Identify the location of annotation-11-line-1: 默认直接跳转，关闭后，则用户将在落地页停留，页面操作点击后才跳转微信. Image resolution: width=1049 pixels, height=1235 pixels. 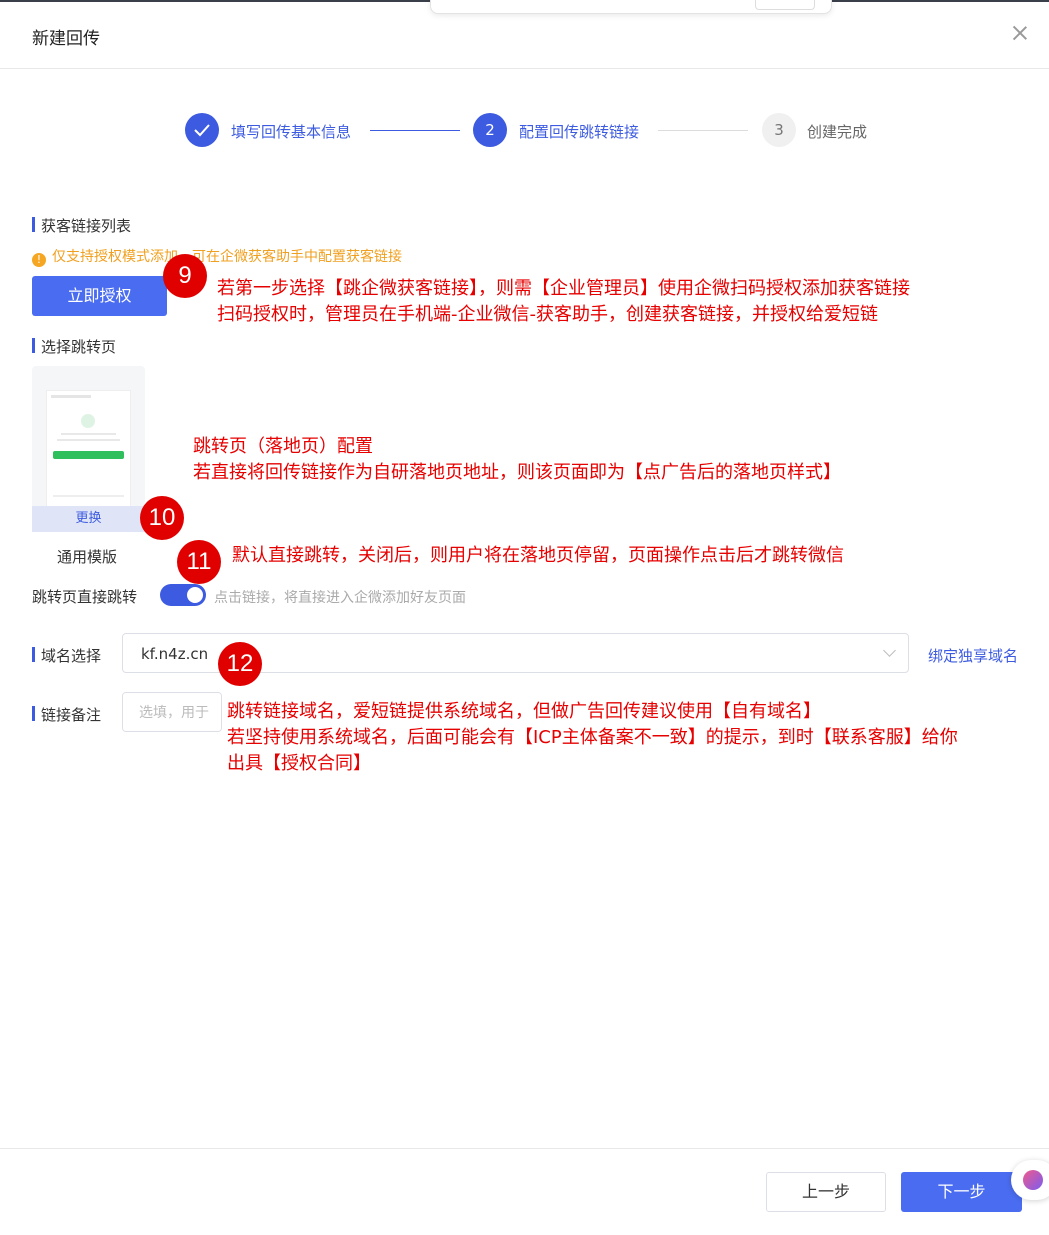
(538, 555).